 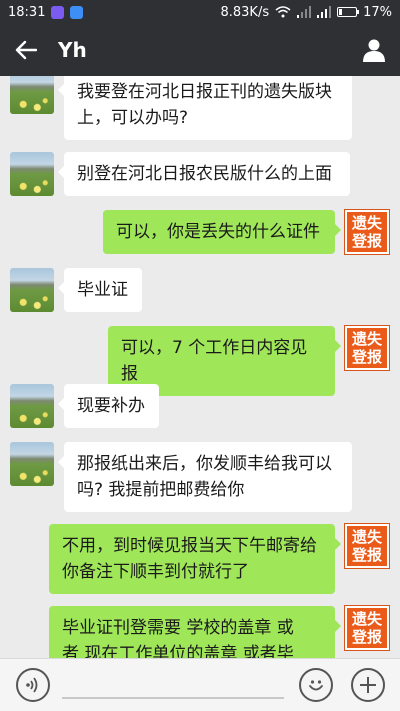 What do you see at coordinates (161, 490) in the screenshot?
I see `message-text: 吗? 我提前把邮费给你` at bounding box center [161, 490].